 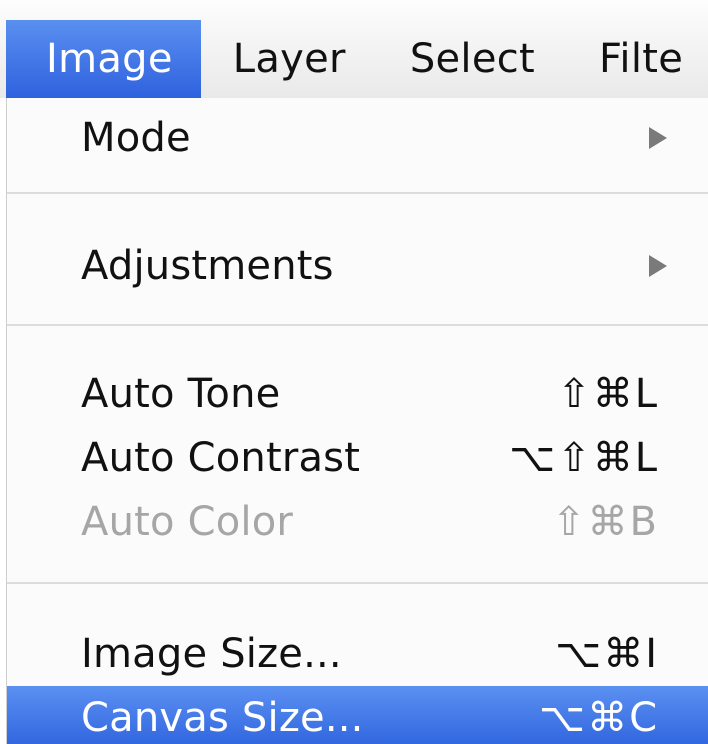 What do you see at coordinates (357, 522) in the screenshot?
I see `menu-item-auto-color: Auto Color ⇧⌘B` at bounding box center [357, 522].